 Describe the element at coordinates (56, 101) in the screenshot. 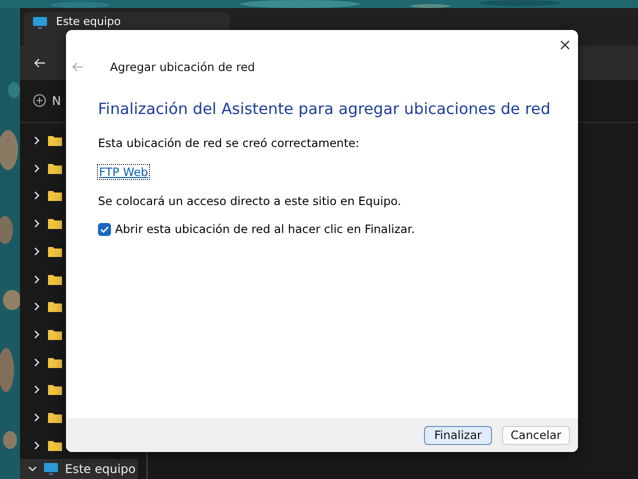

I see `new-label: N` at that location.